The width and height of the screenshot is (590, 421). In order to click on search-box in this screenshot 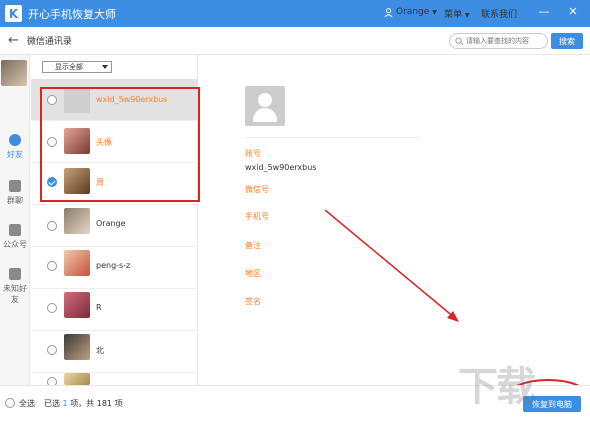, I will do `click(498, 41)`.